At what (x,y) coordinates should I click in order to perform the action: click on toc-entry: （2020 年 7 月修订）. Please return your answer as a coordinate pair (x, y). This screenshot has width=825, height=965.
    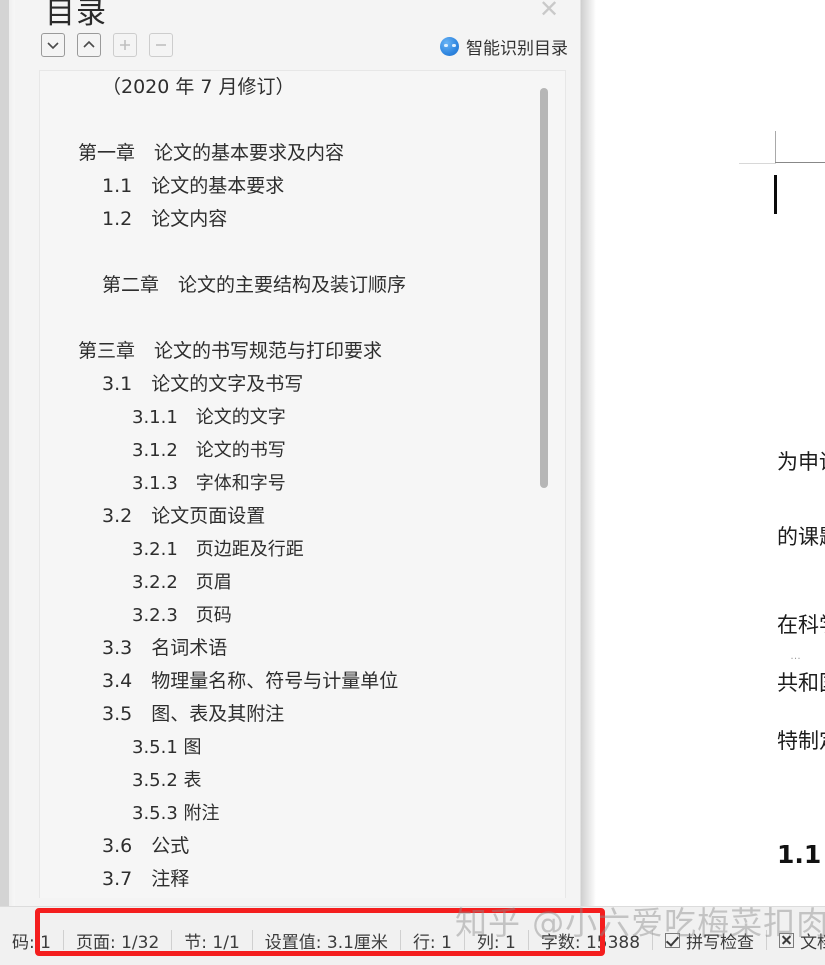
    Looking at the image, I should click on (302, 87).